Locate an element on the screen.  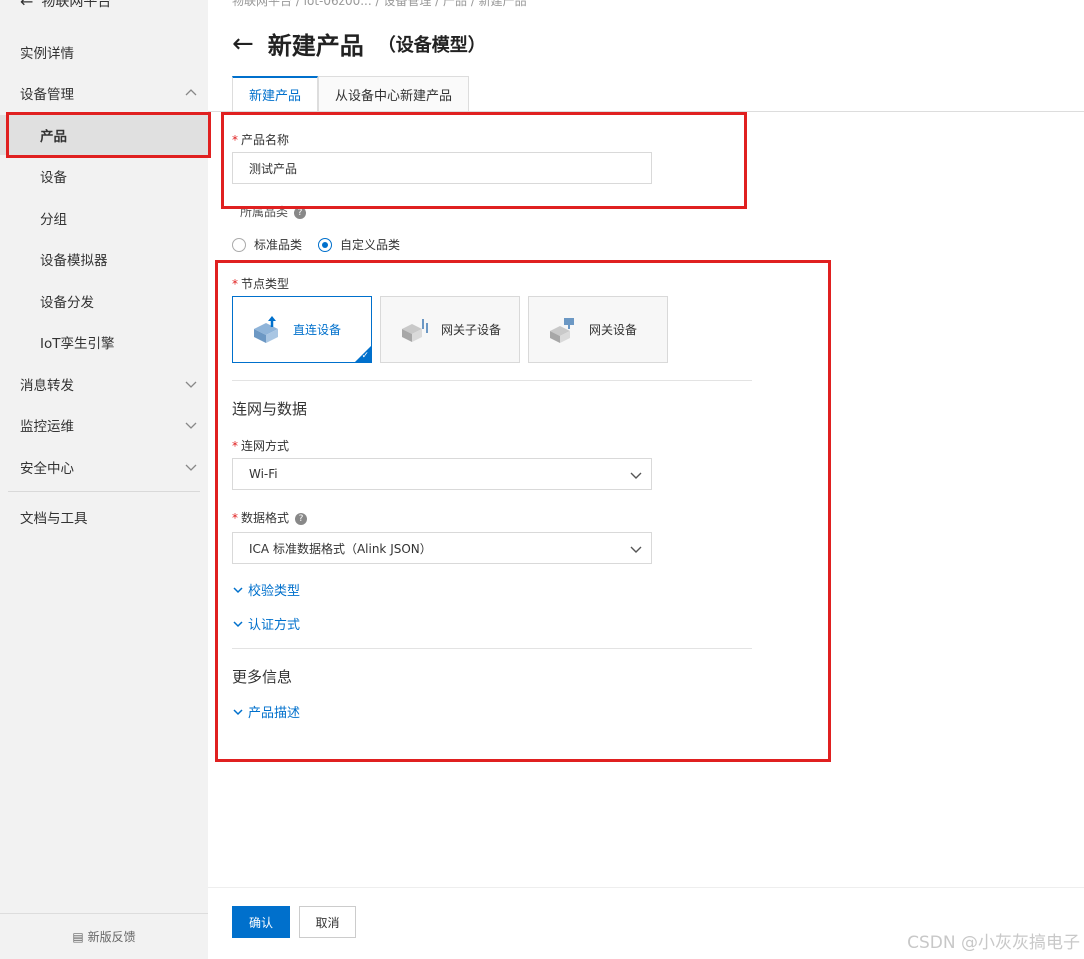
sidebar-item-monitoring: 监控运维 is located at coordinates (104, 425).